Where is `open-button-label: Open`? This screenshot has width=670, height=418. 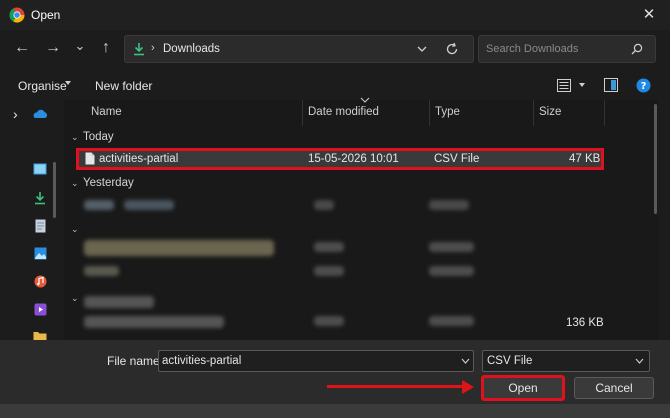
open-button-label: Open is located at coordinates (523, 388).